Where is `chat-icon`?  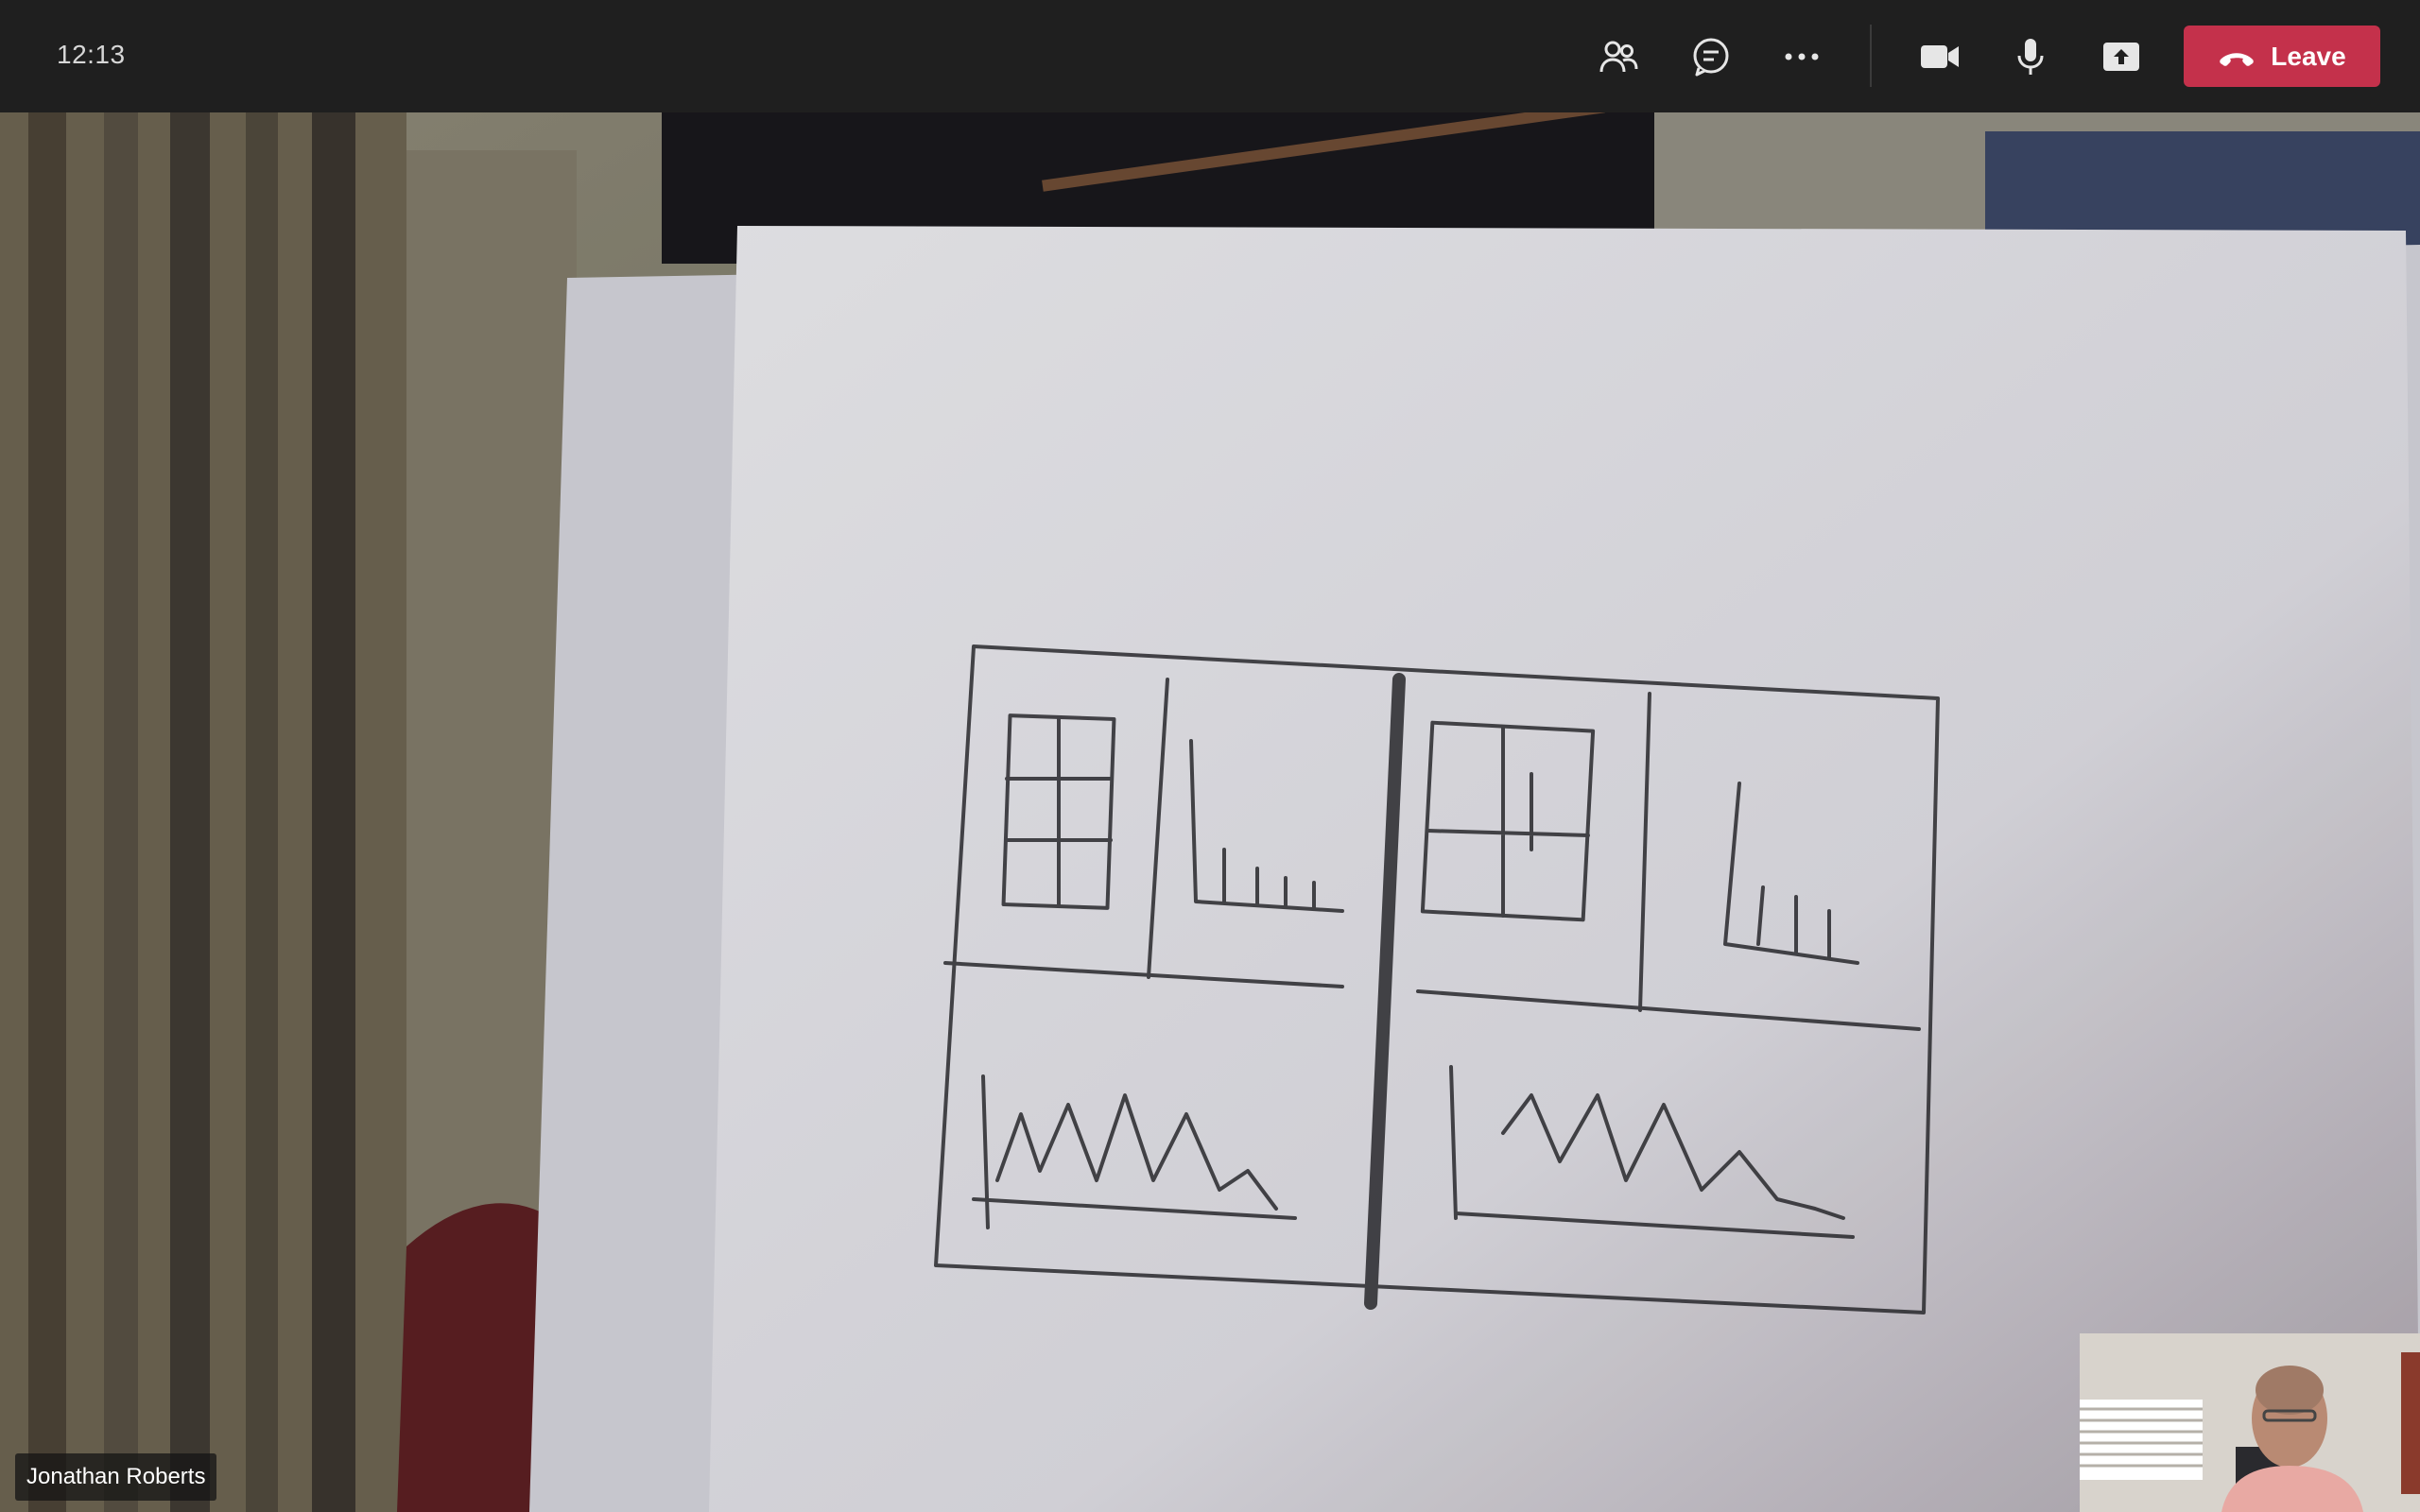
chat-icon is located at coordinates (1711, 57).